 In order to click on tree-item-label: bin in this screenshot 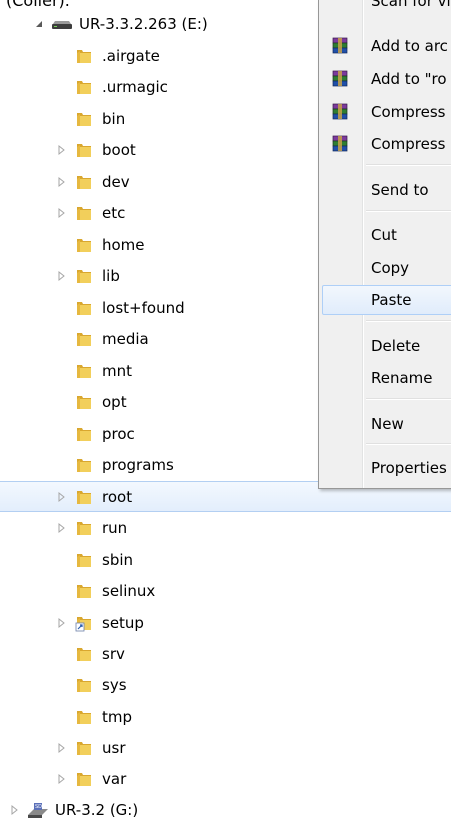, I will do `click(114, 118)`.